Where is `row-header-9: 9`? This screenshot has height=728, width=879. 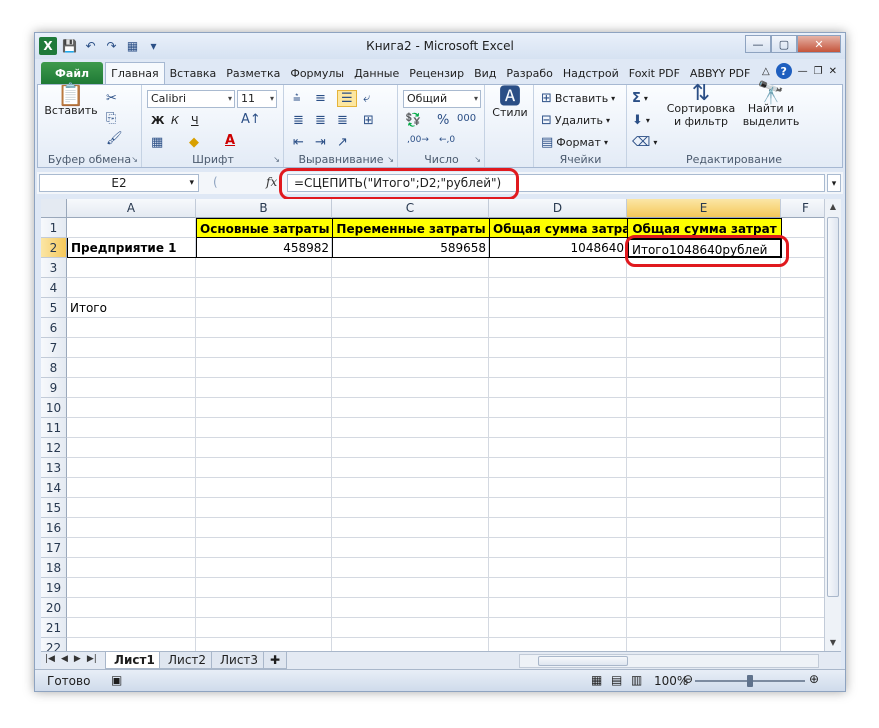 row-header-9: 9 is located at coordinates (54, 388).